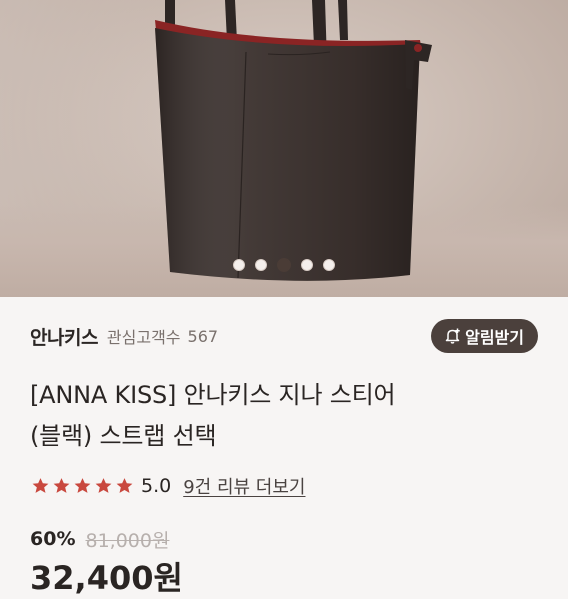 This screenshot has width=568, height=599. I want to click on price-row: 60% 81,000원, so click(99, 539).